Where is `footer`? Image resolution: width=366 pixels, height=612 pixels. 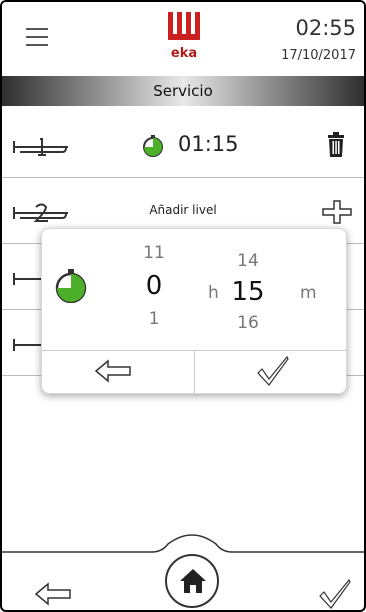 footer is located at coordinates (183, 571).